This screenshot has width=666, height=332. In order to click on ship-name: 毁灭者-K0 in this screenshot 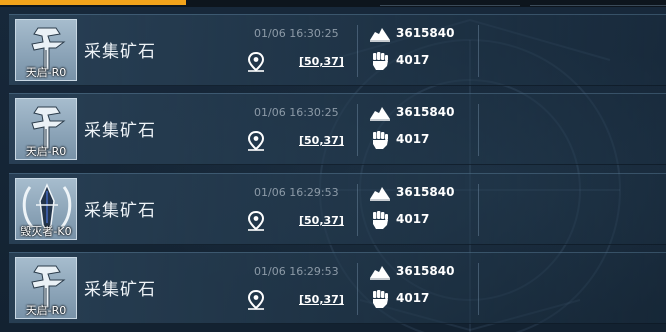, I will do `click(46, 231)`.